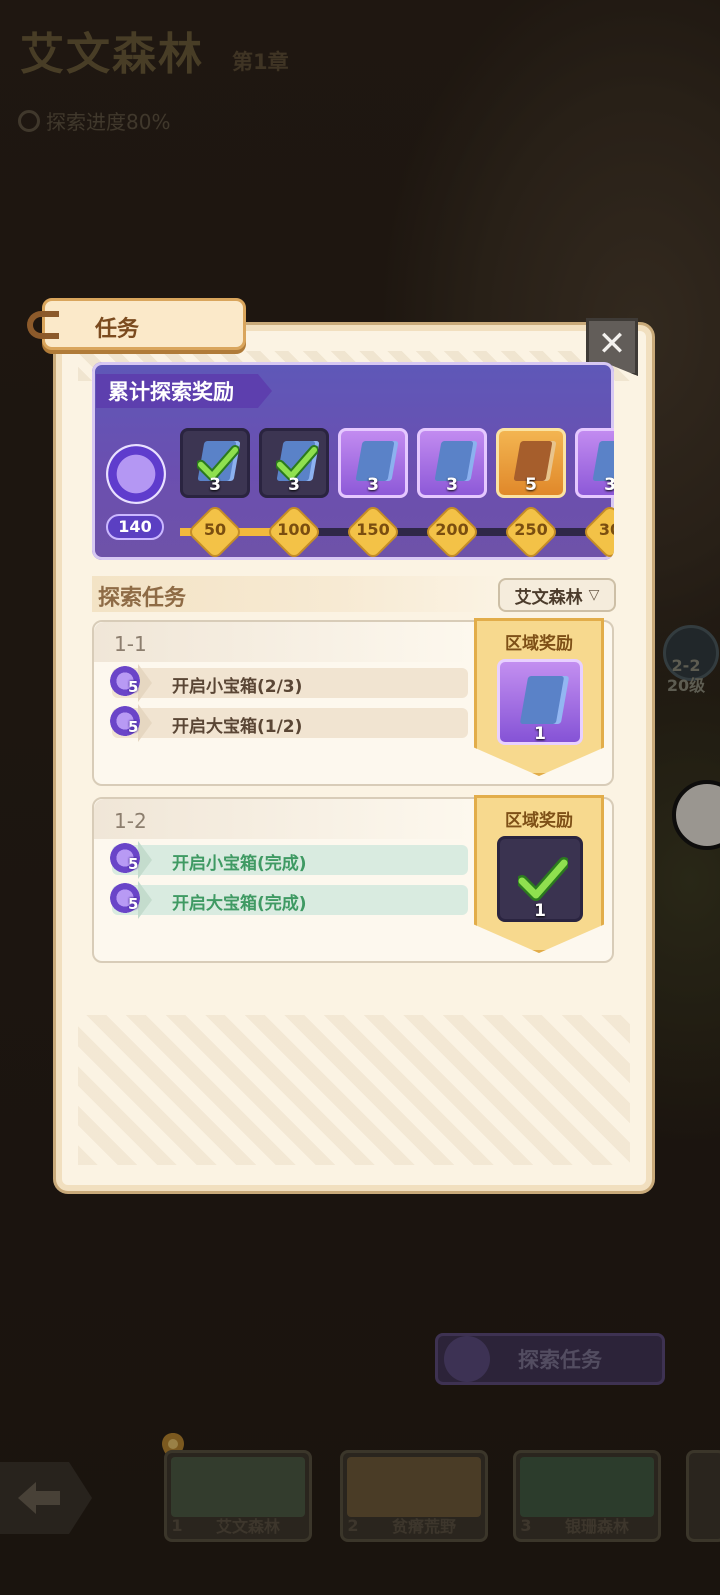 The image size is (720, 1595). I want to click on milestone-value: 100, so click(294, 529).